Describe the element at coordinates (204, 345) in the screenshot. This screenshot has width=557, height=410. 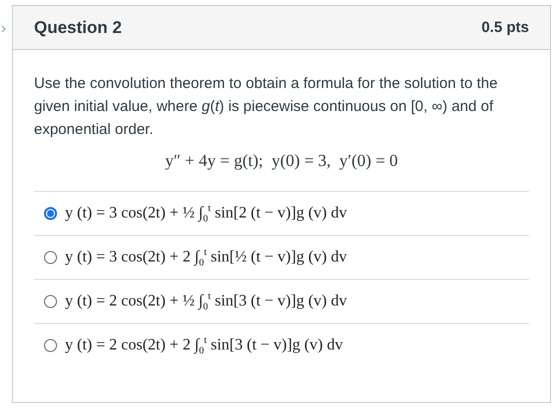
I see `answer-option: y (t) = 2 cos(2t) + 2 ∫$_{0}$$^{t}$ sin[3 (t − v)]g (v) dv` at that location.